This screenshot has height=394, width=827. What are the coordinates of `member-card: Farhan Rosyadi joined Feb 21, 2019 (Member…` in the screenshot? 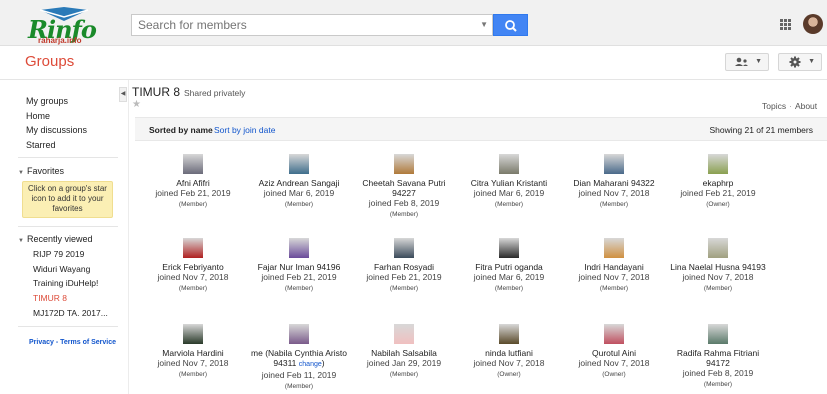 It's located at (404, 266).